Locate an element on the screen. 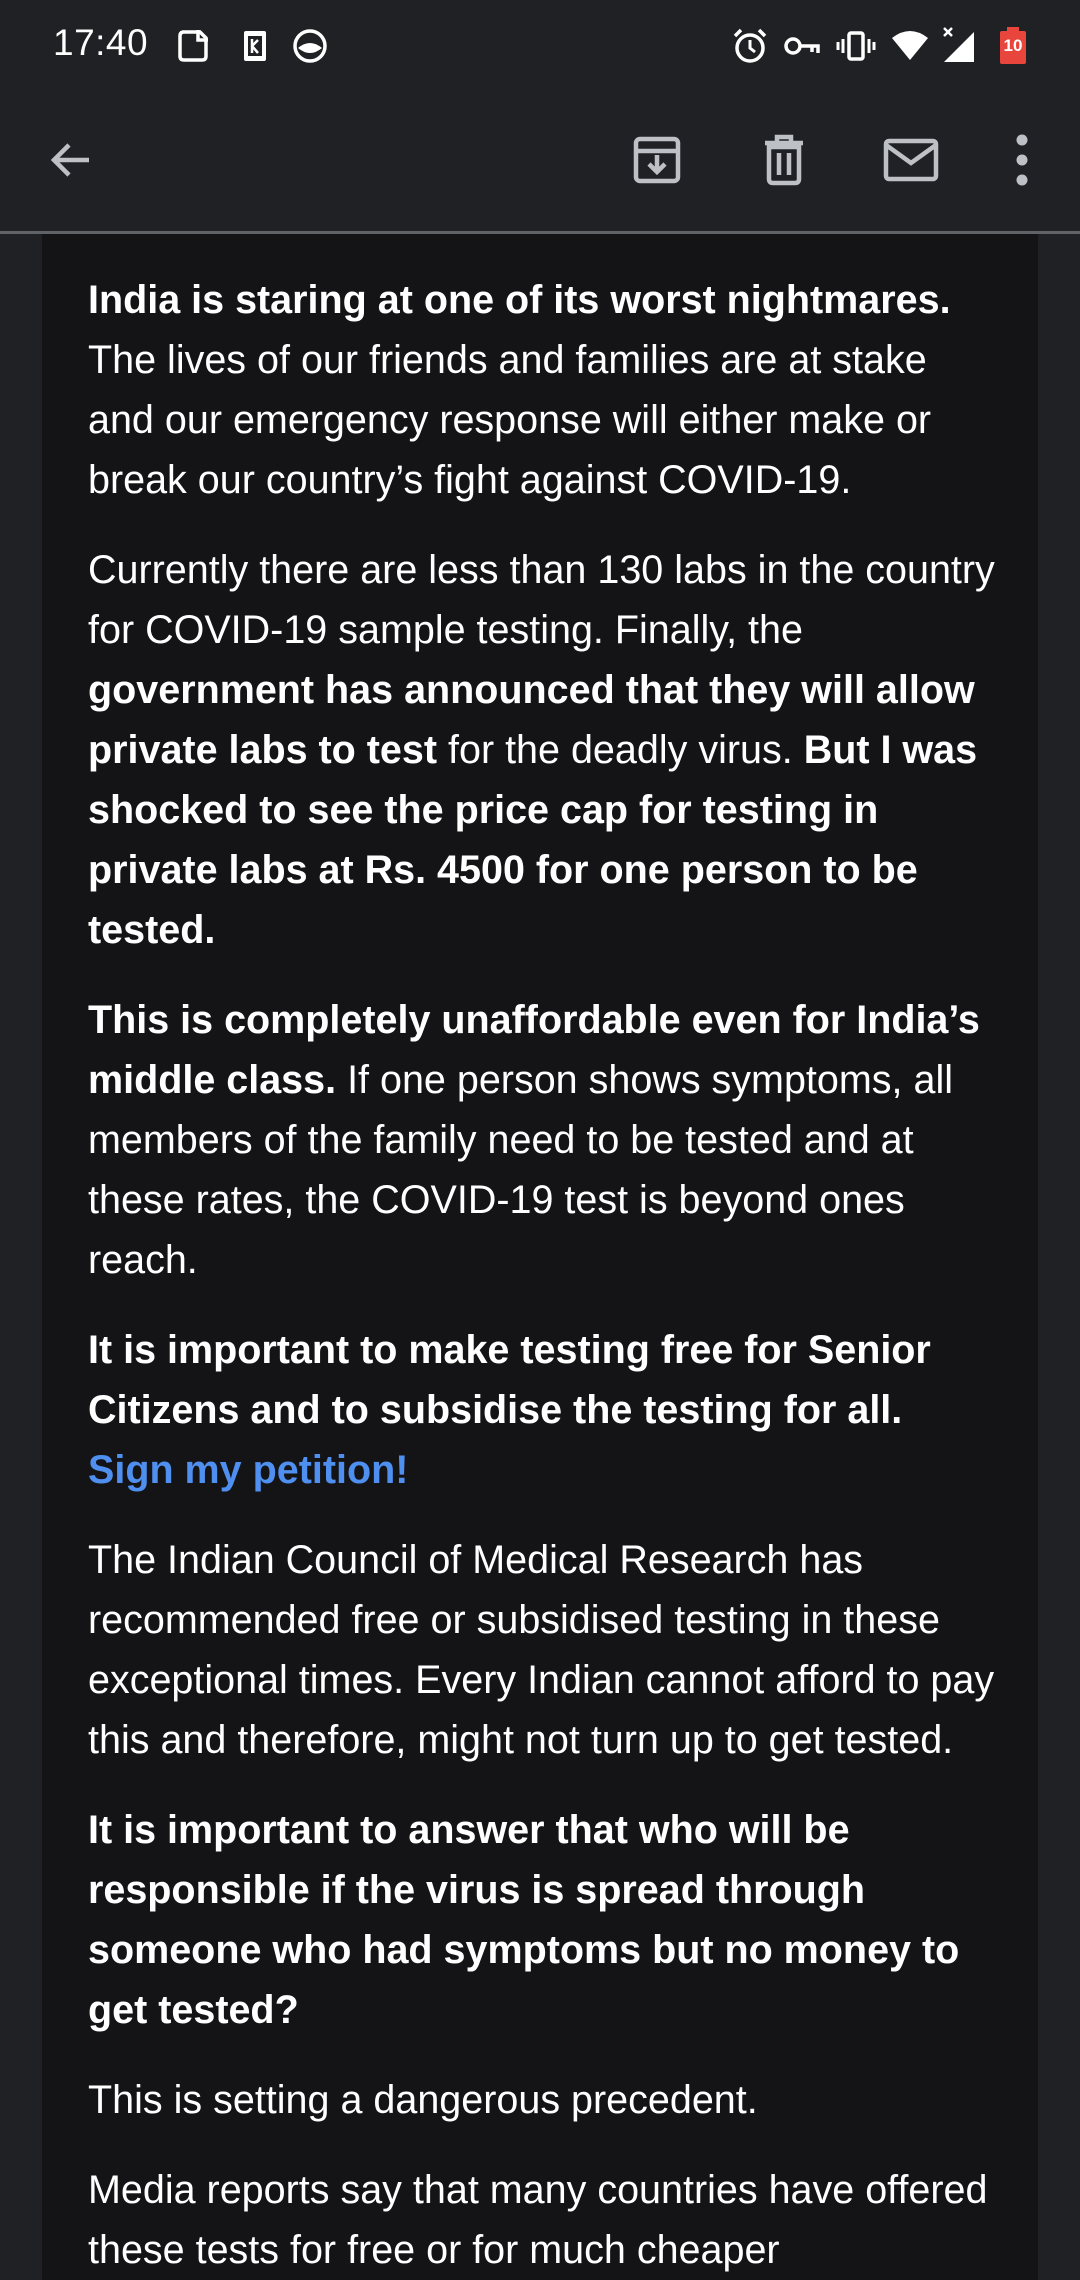 This screenshot has width=1080, height=2280. mark-unread-icon is located at coordinates (911, 162).